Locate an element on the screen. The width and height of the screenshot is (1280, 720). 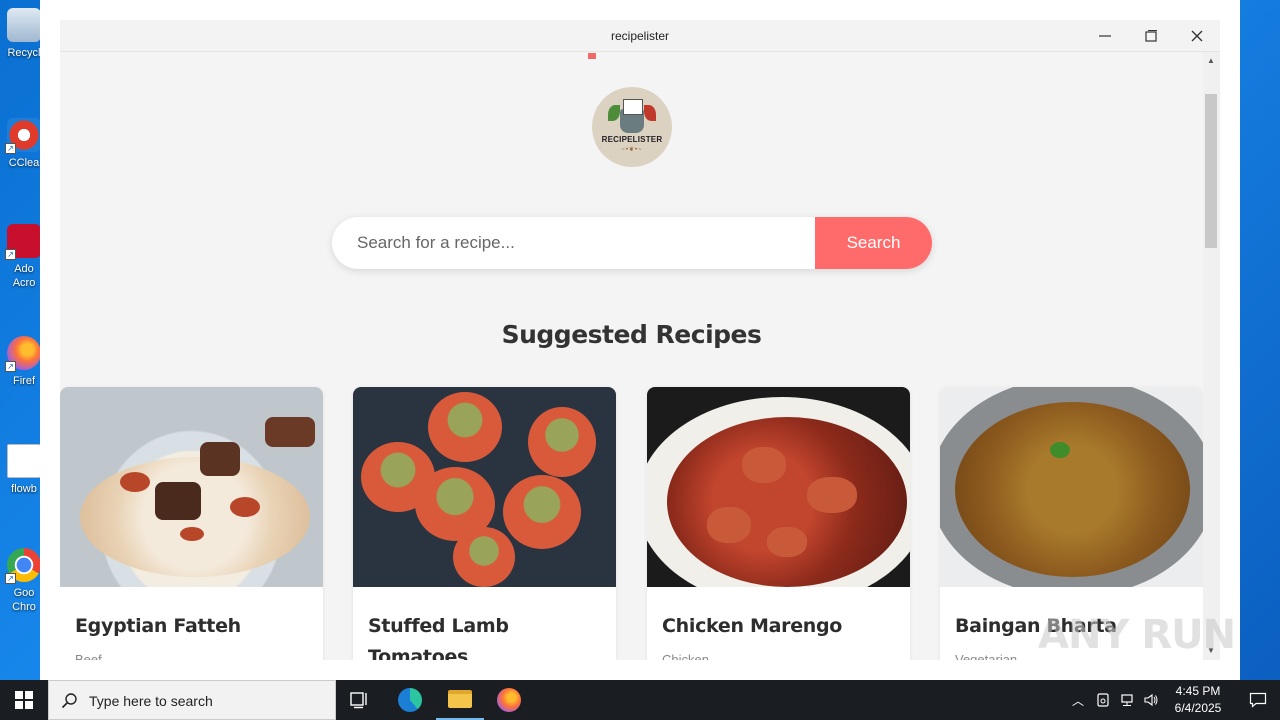
folder-icon is located at coordinates (460, 699).